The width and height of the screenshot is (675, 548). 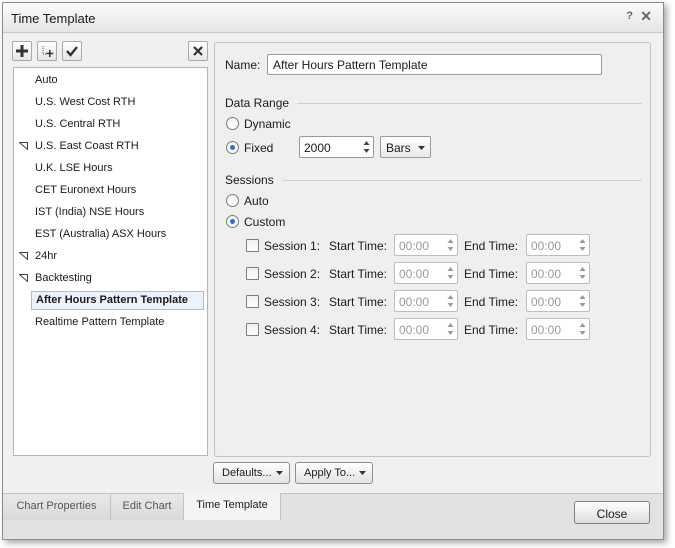 What do you see at coordinates (87, 146) in the screenshot?
I see `tree-item-label: U.S. East Coast RTH` at bounding box center [87, 146].